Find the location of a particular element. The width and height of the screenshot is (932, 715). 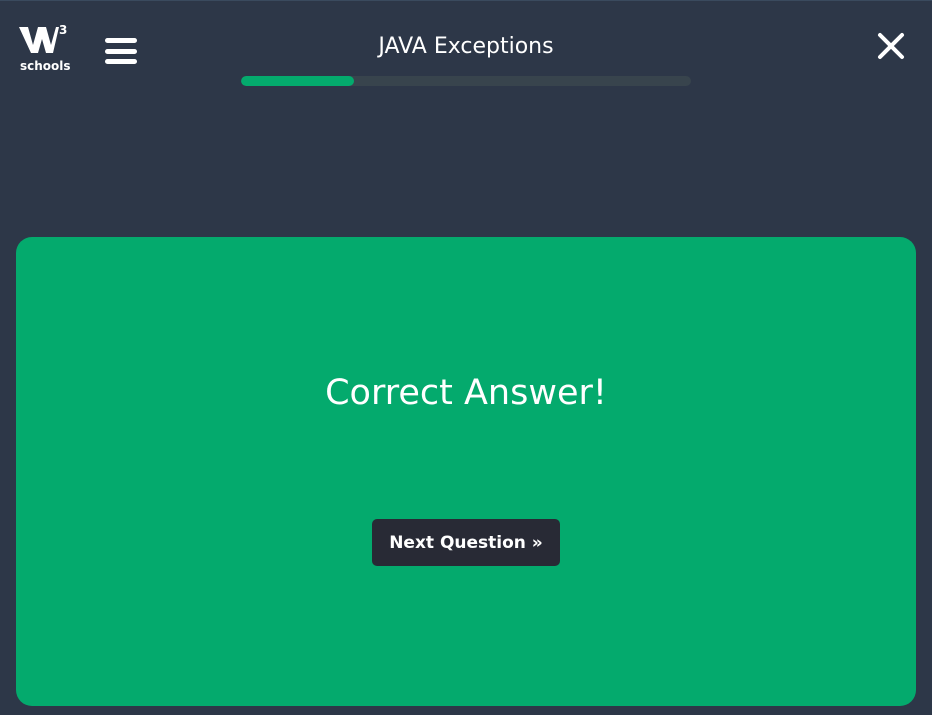

next-question-button: Next Question » is located at coordinates (466, 542).